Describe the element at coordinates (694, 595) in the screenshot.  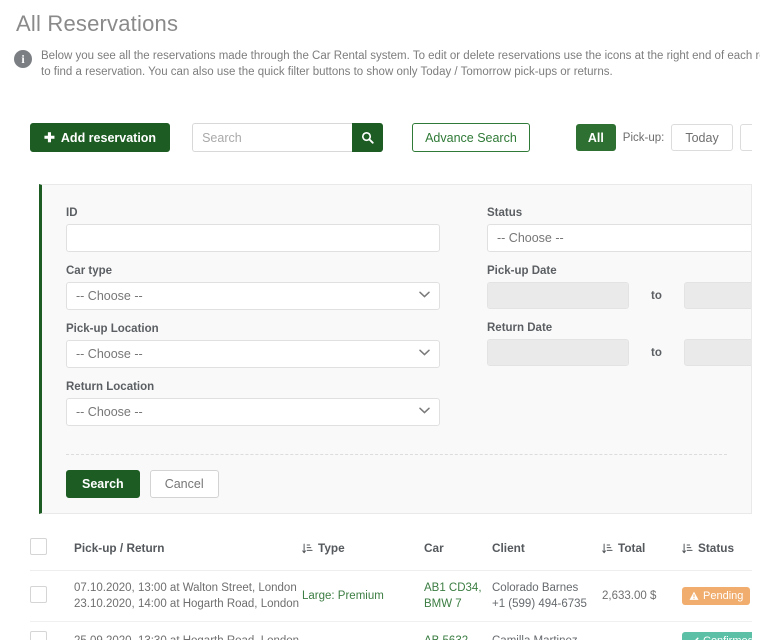
I see `warning-triangle-icon` at that location.